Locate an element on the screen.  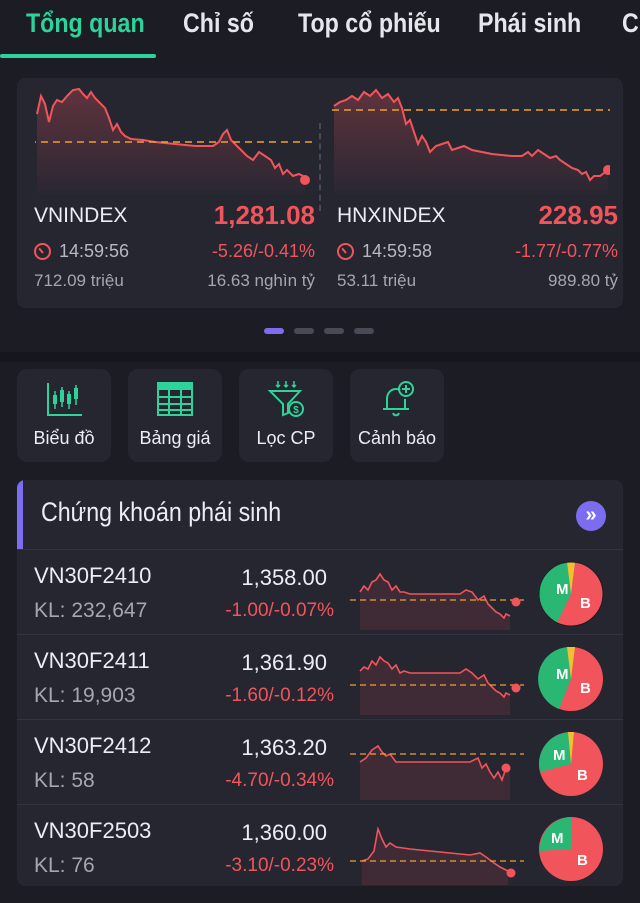
vnindex-trade-value: 16.63 nghìn tỷ is located at coordinates (261, 280).